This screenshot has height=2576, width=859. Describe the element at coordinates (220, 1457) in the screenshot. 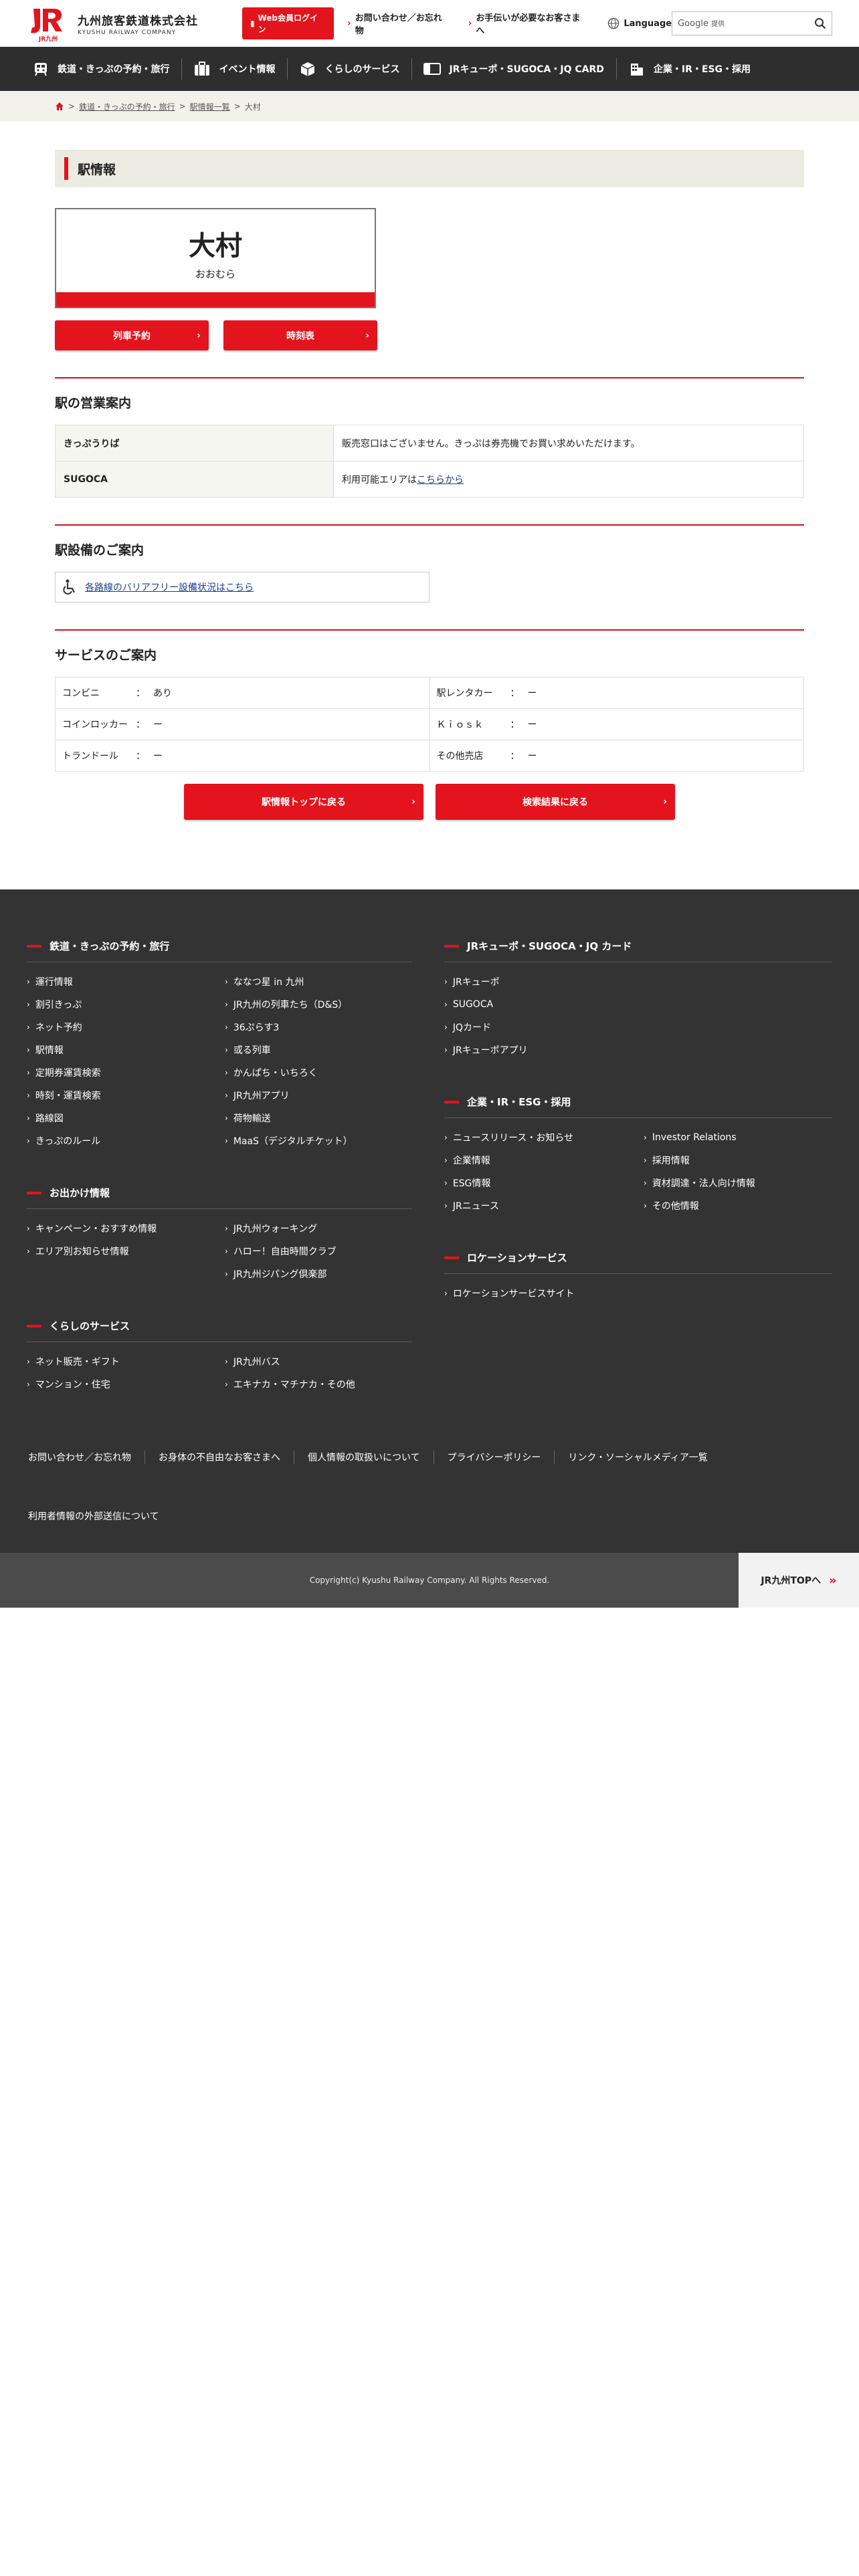

I see `footer-accessibility-link: お身体の不自由なお客さまへ` at that location.